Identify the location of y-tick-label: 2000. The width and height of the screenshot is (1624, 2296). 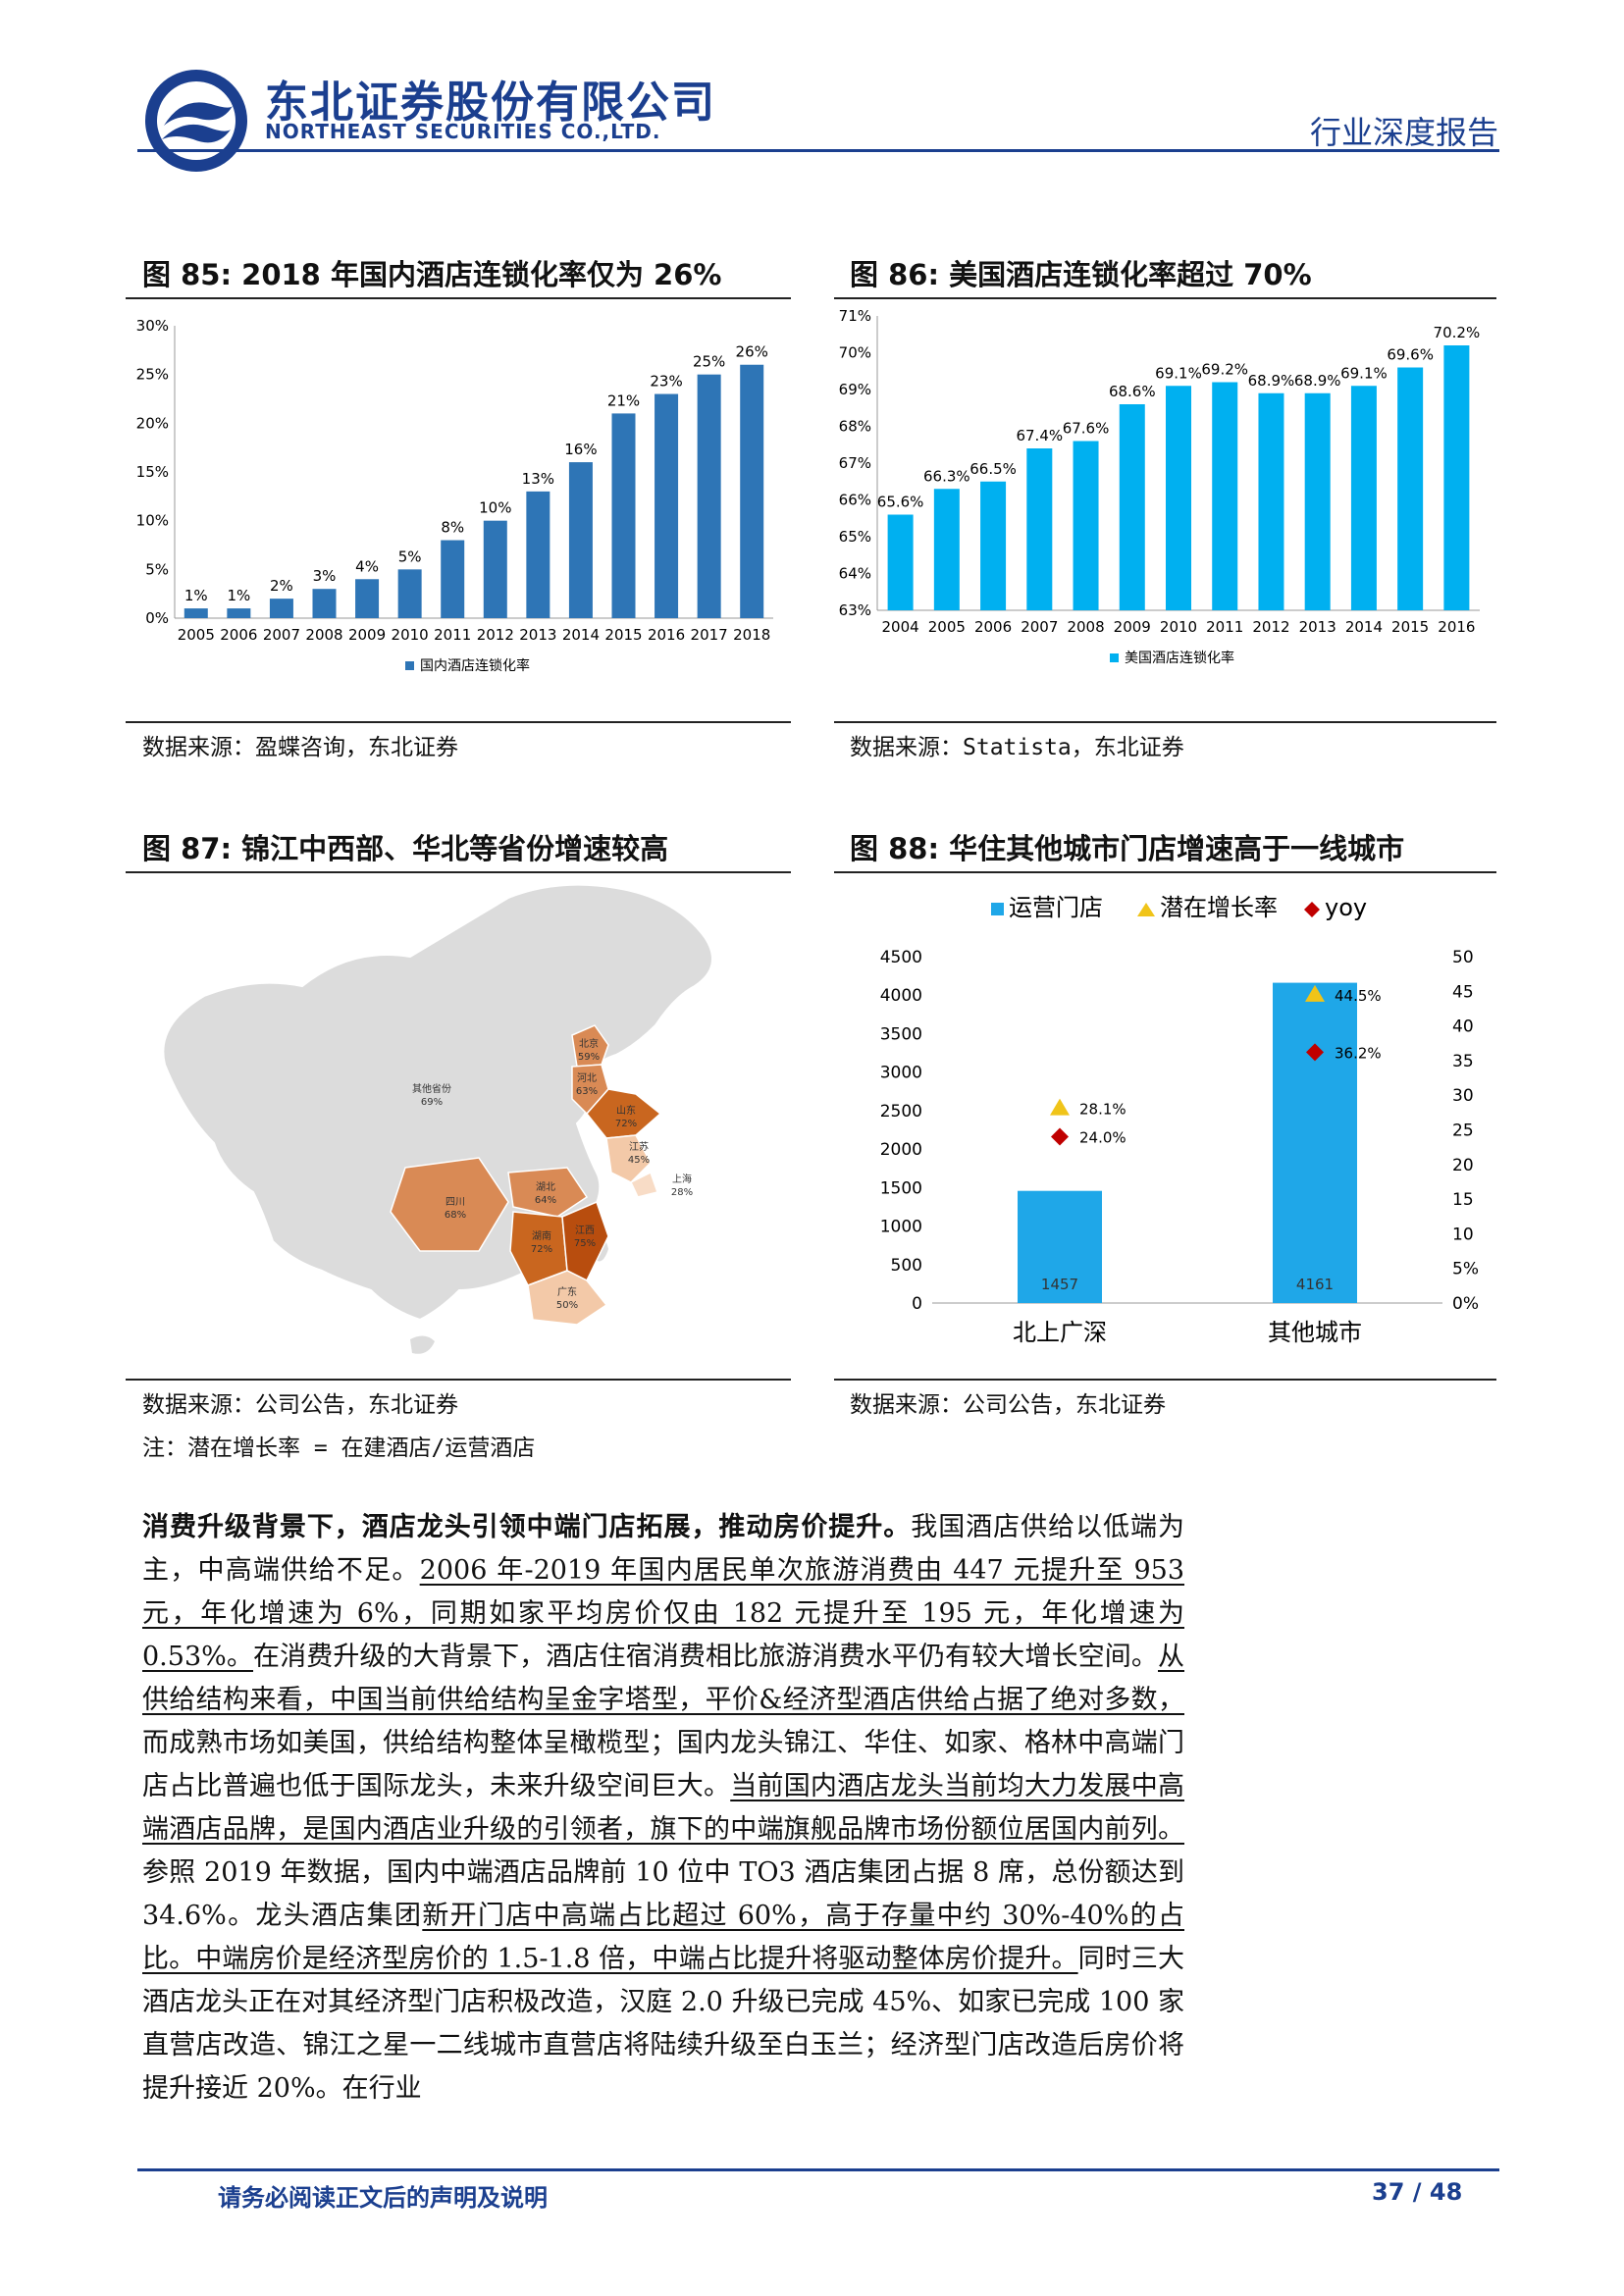
(901, 1150).